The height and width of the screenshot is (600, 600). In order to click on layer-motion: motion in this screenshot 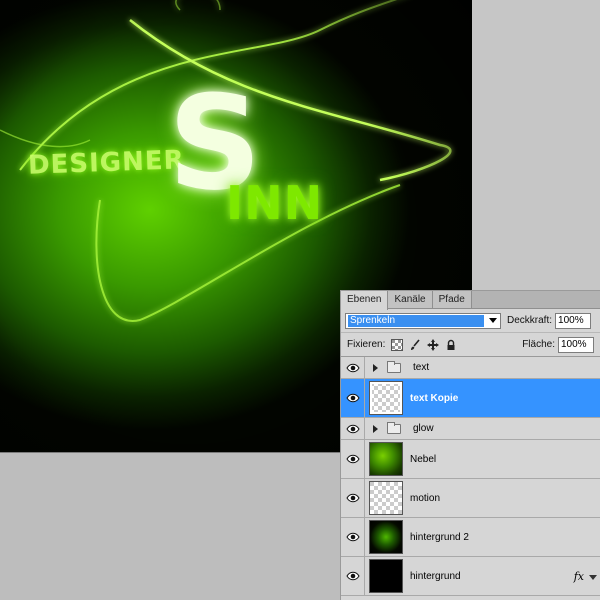, I will do `click(470, 498)`.